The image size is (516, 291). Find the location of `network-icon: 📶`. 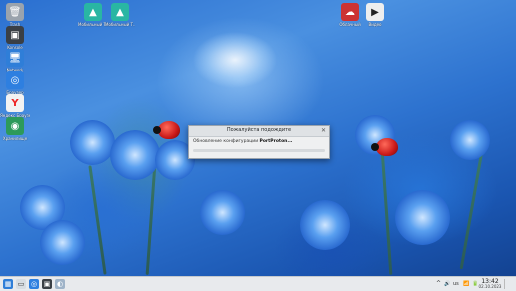

network-icon: 📶 is located at coordinates (466, 284).